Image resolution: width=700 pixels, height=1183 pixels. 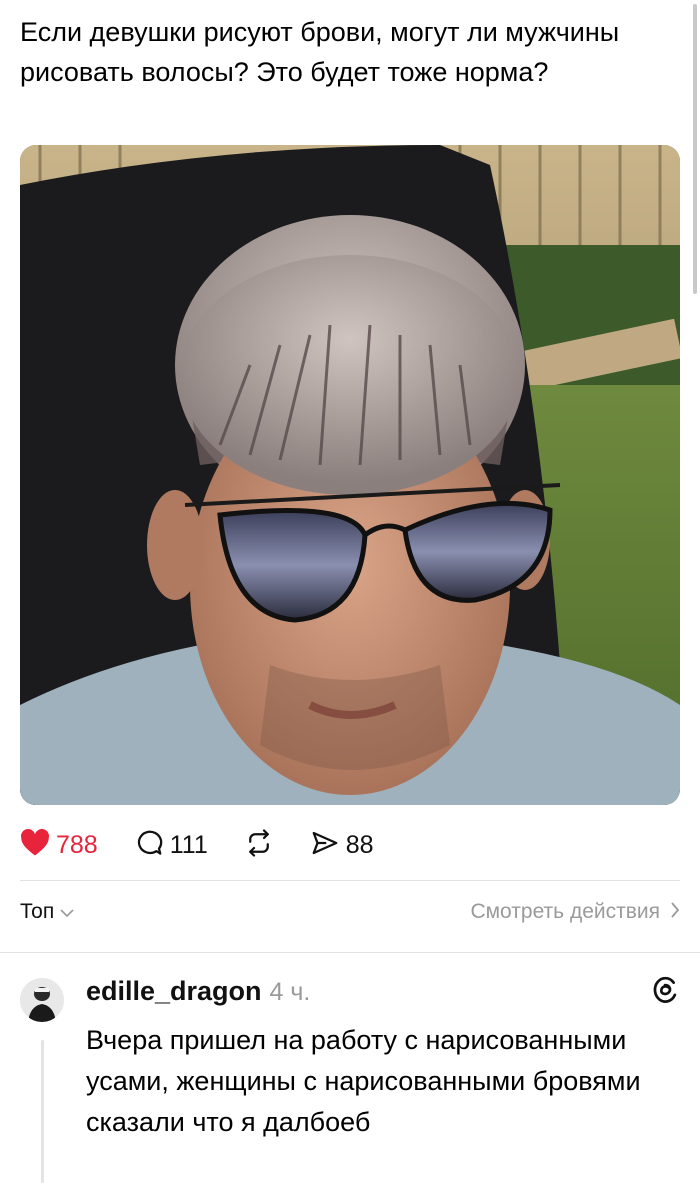 What do you see at coordinates (342, 845) in the screenshot?
I see `share-button: 88` at bounding box center [342, 845].